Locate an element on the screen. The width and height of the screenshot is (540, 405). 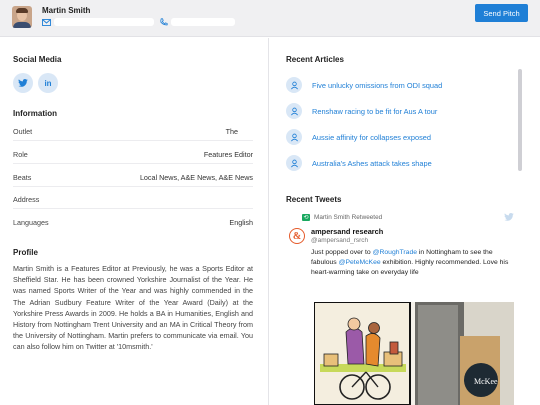
info-label: Outlet is located at coordinates (23, 131).